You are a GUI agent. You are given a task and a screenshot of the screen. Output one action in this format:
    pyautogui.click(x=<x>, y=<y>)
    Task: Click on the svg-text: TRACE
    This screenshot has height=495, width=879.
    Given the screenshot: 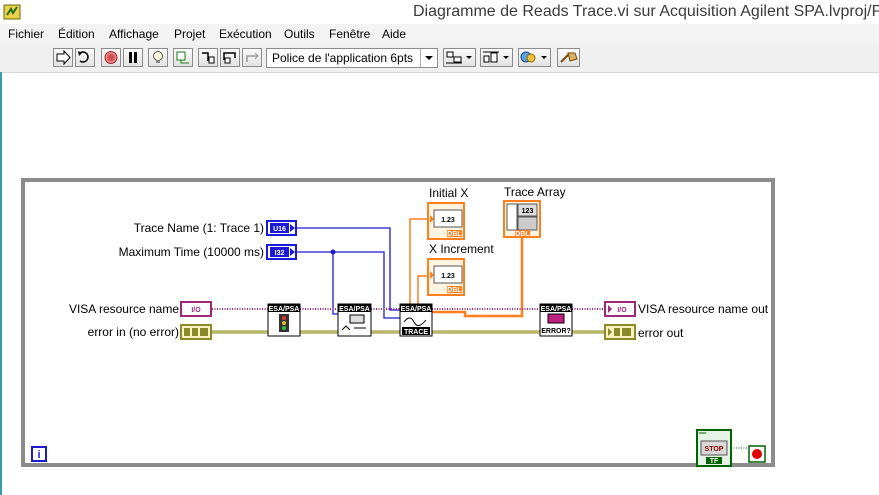 What is the action you would take?
    pyautogui.click(x=416, y=332)
    